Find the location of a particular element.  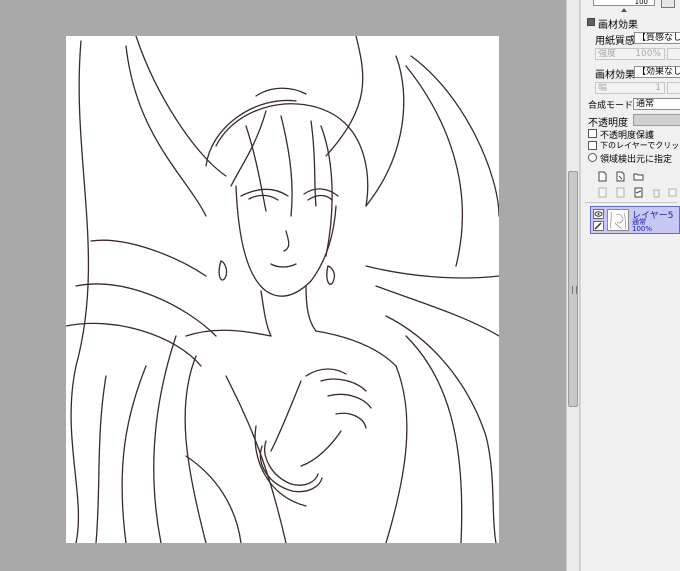

paper-strength-left: 強度 is located at coordinates (607, 54).